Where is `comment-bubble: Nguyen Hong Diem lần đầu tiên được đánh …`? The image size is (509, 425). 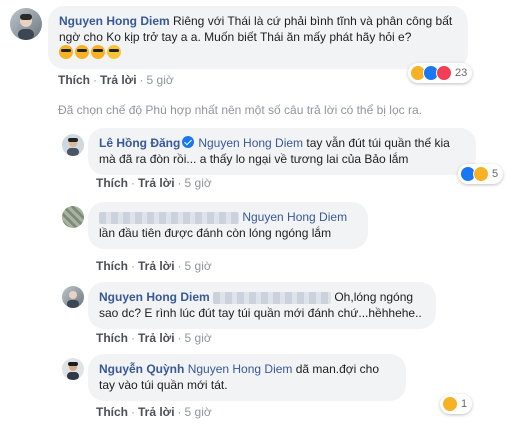 comment-bubble: Nguyen Hong Diem lần đầu tiên được đánh … is located at coordinates (228, 225).